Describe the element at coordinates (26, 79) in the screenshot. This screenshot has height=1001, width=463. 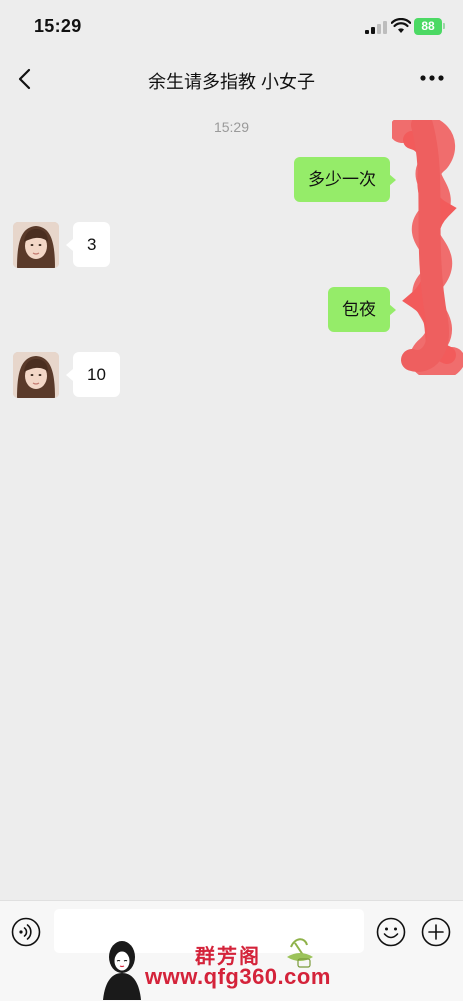
I see `back-arrow-icon` at that location.